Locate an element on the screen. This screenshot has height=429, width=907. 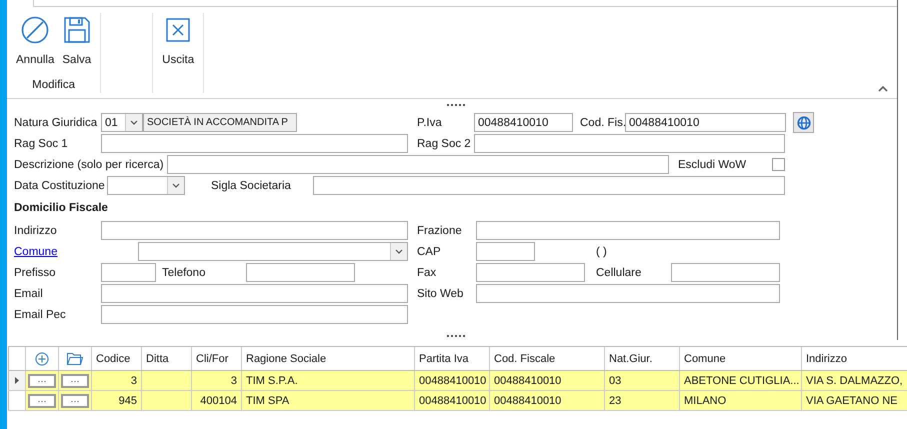
cancel-icon is located at coordinates (35, 30).